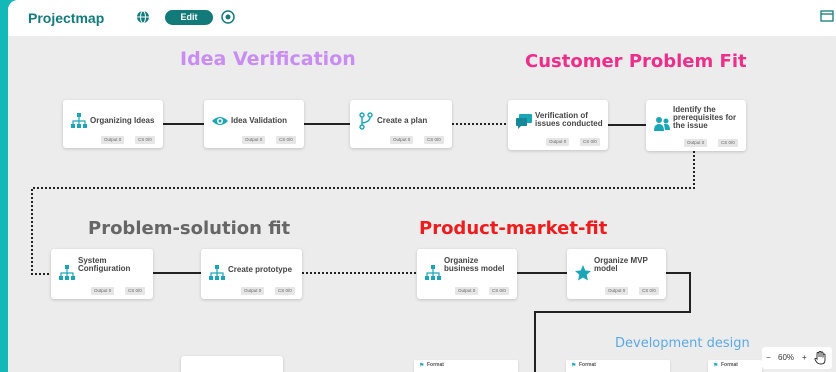  What do you see at coordinates (102, 274) in the screenshot?
I see `node-system-configuration: System Configuration Output 0 CS 0/0` at bounding box center [102, 274].